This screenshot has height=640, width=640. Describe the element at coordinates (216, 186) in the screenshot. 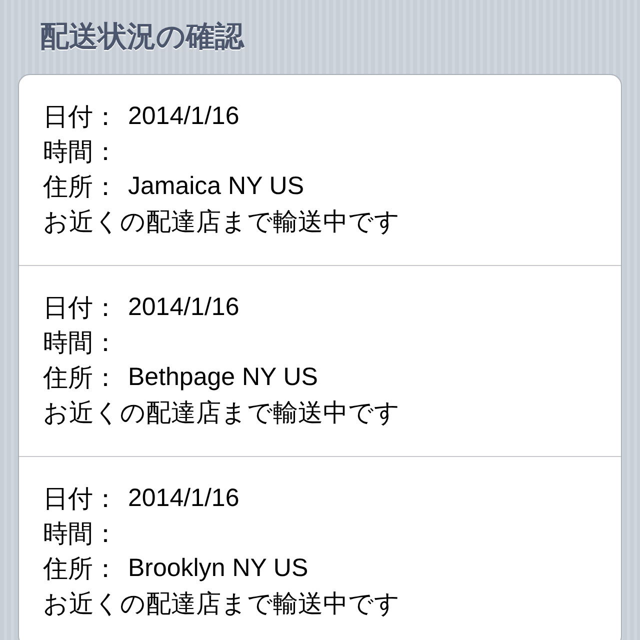

I see `address-value: Jamaica NY US` at that location.